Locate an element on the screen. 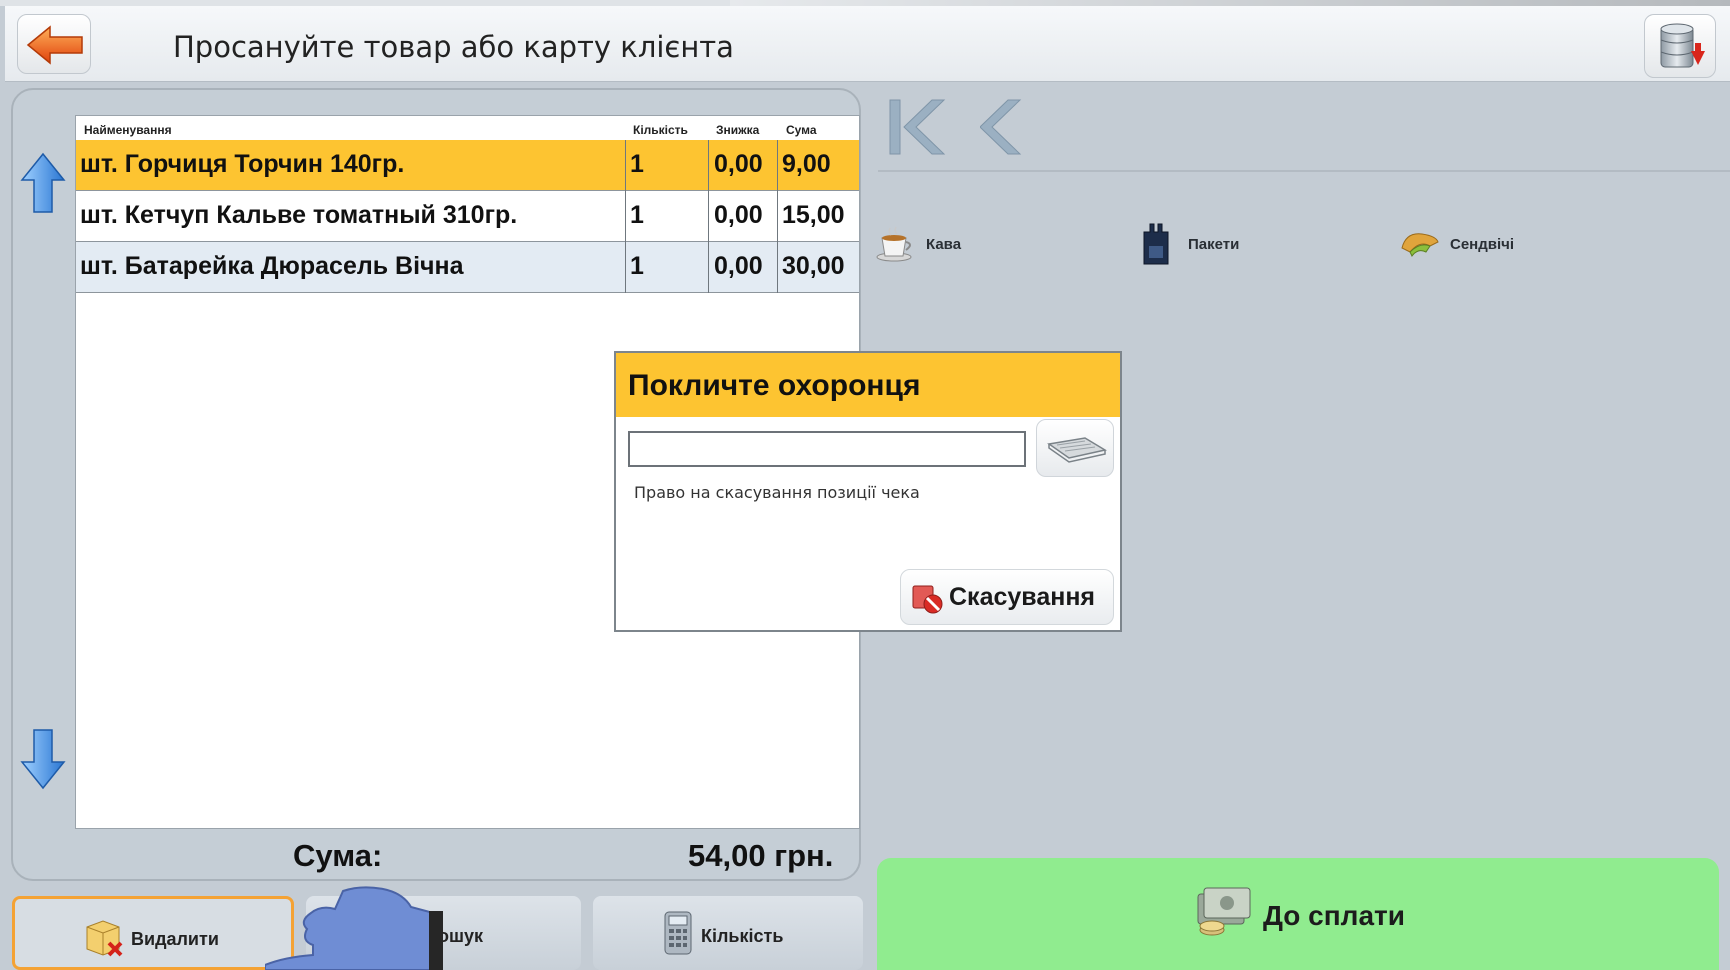 This screenshot has width=1730, height=970. delete-button: Видалити is located at coordinates (153, 933).